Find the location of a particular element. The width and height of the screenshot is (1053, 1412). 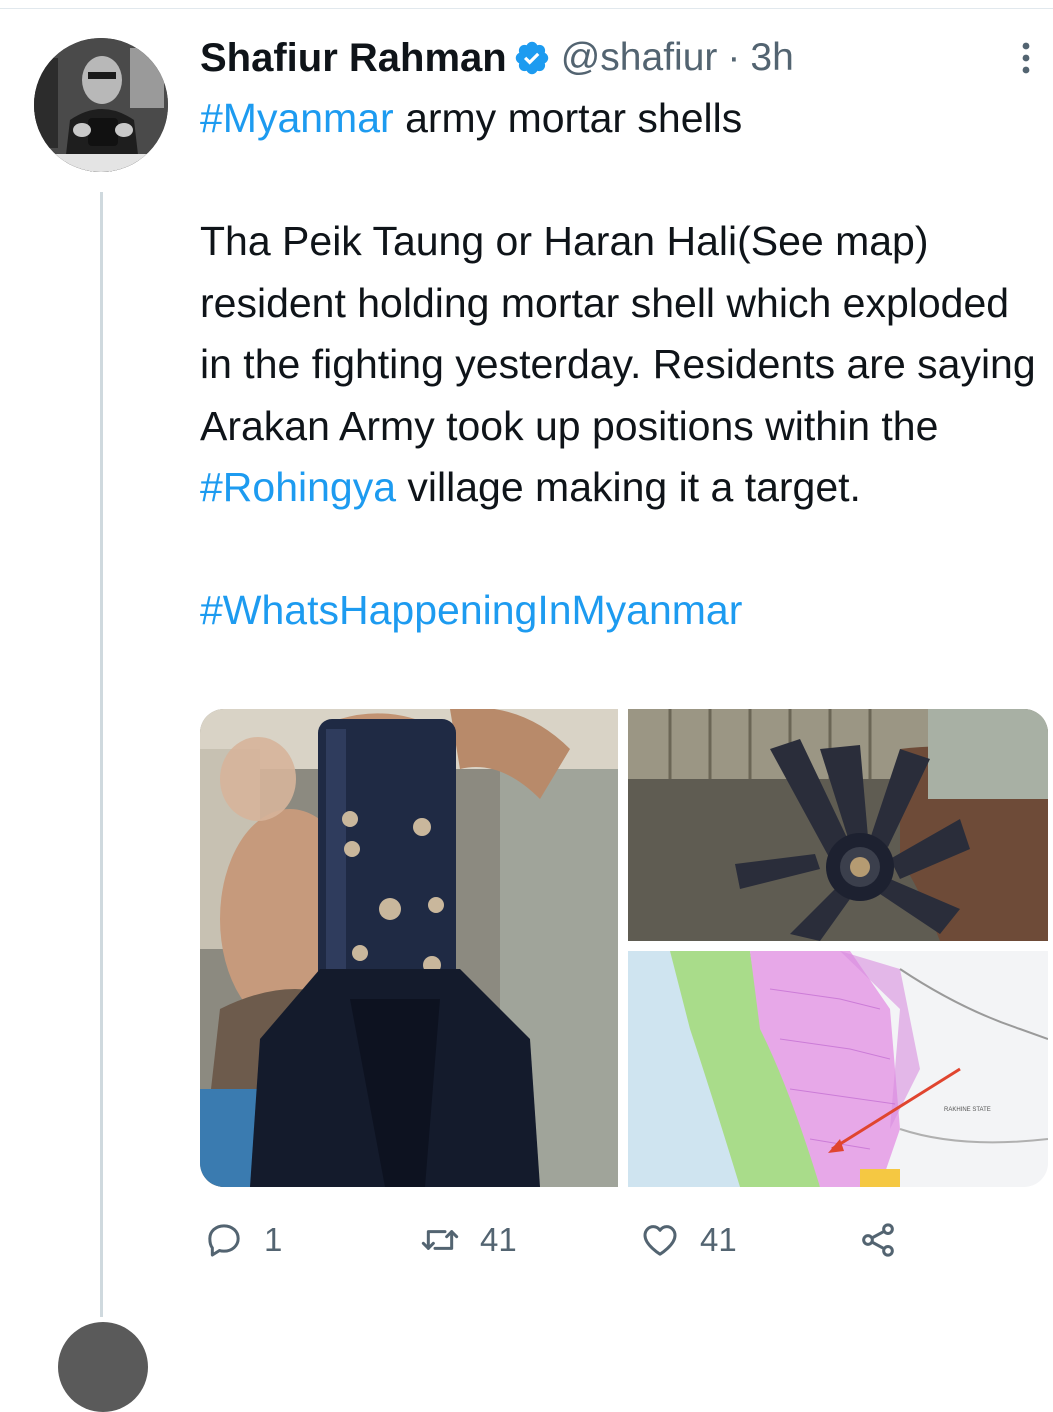

author-handle: @shafiur is located at coordinates (639, 58).